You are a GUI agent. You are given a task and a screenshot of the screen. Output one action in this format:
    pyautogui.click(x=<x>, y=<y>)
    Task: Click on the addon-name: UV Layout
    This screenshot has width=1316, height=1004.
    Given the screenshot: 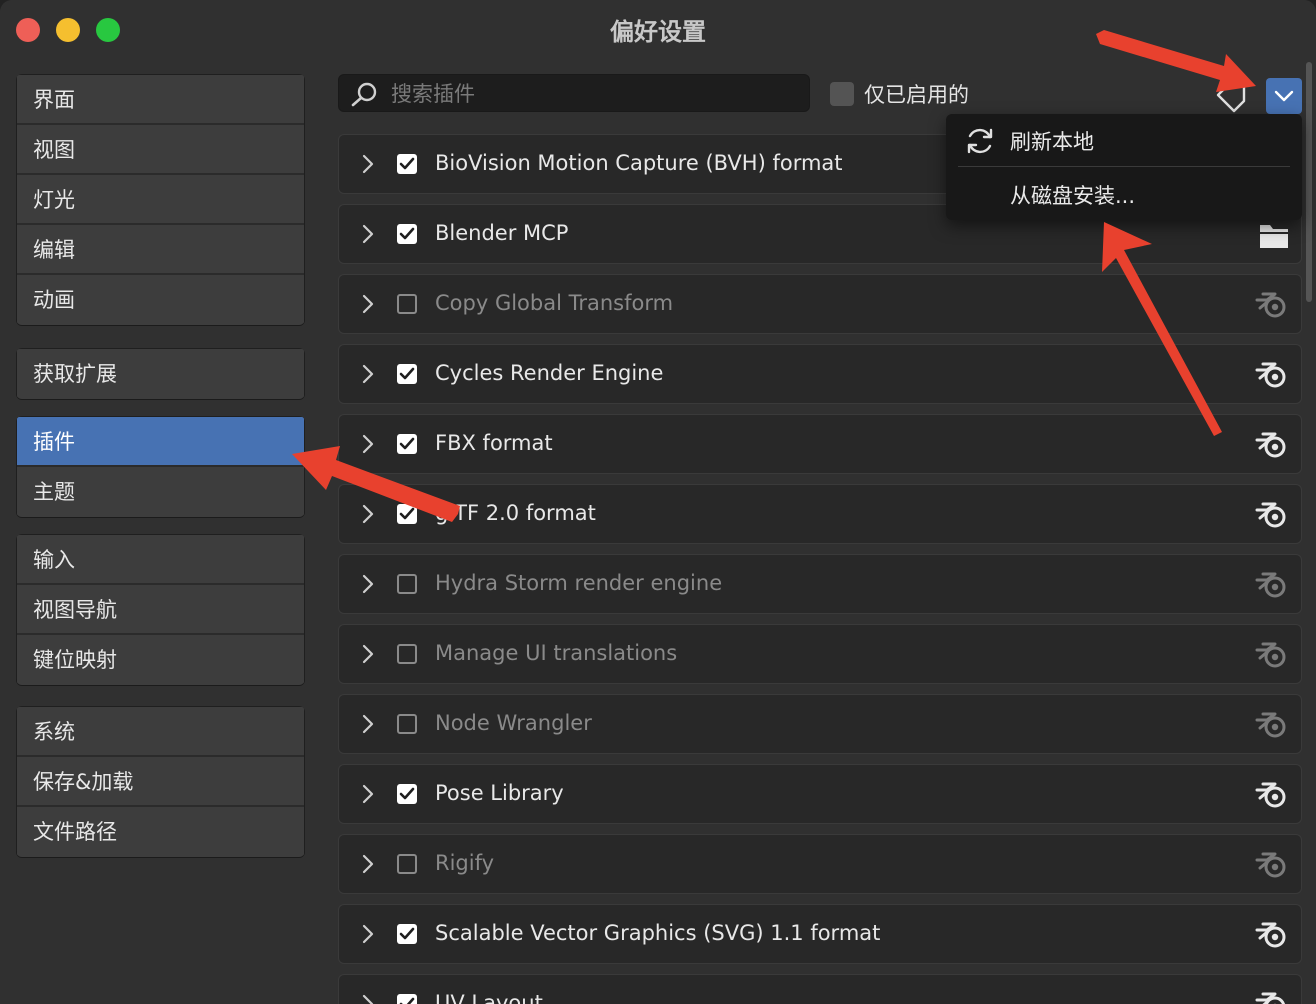 What is the action you would take?
    pyautogui.click(x=489, y=997)
    